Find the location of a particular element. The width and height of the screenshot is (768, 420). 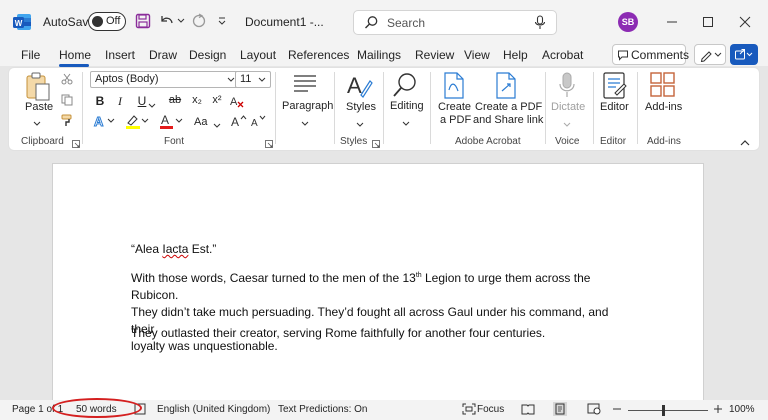

italic-button: I is located at coordinates (120, 101).